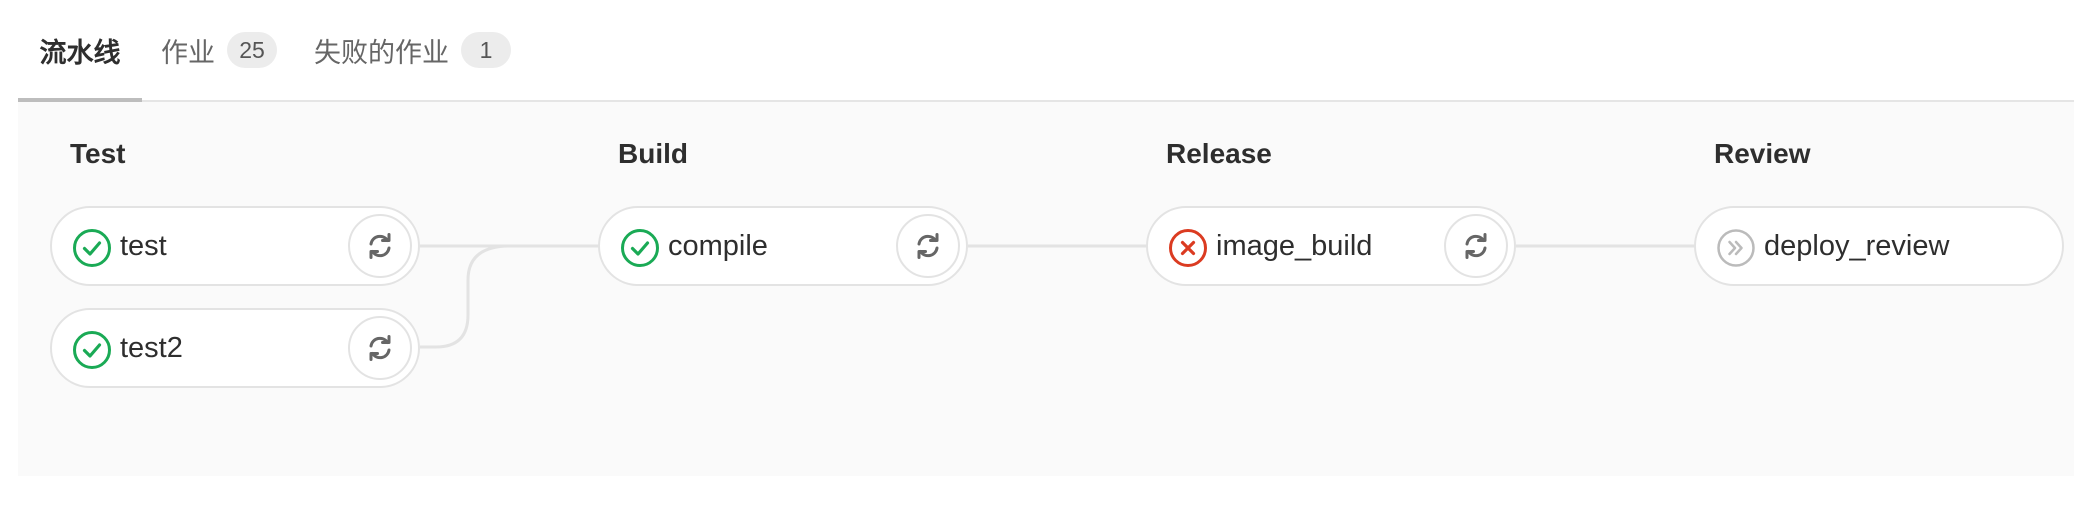  Describe the element at coordinates (653, 153) in the screenshot. I see `stage-title-build: Build` at that location.